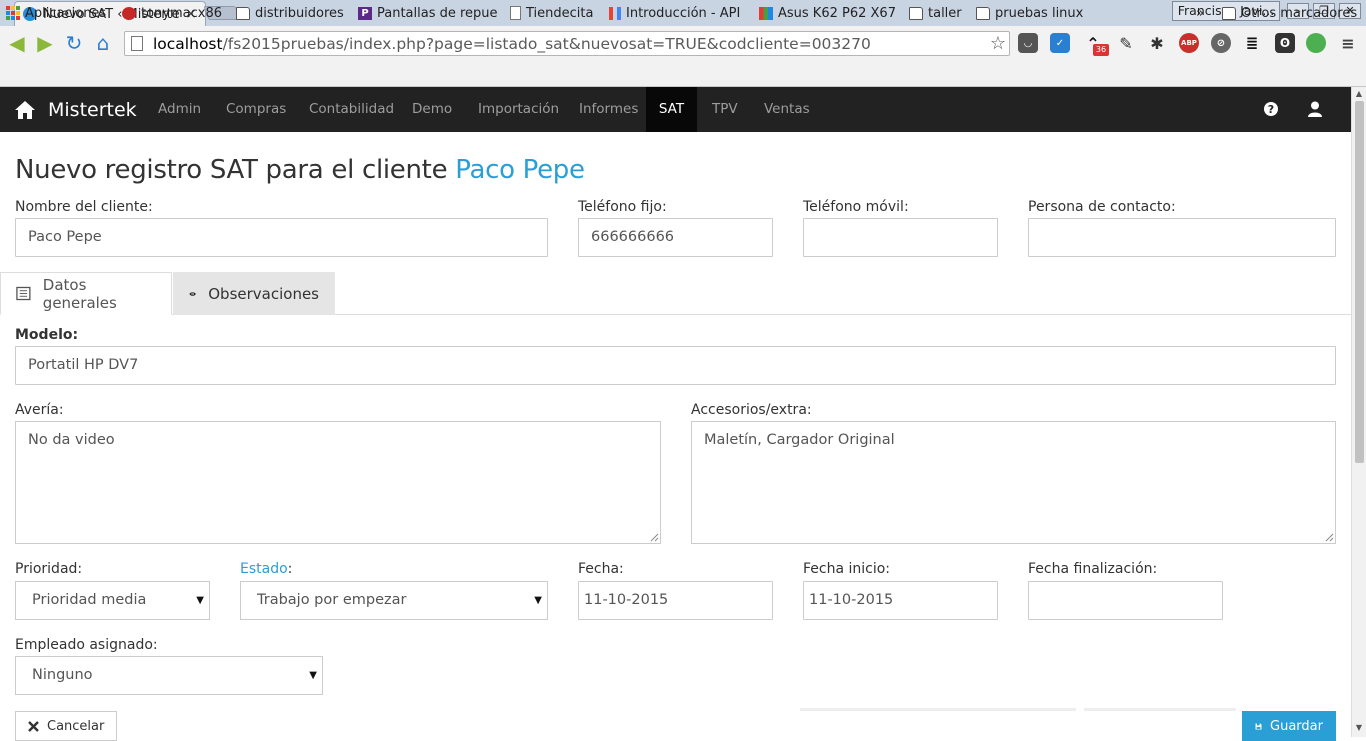 The image size is (1366, 741). What do you see at coordinates (1125, 600) in the screenshot?
I see `fecha-fin-field` at bounding box center [1125, 600].